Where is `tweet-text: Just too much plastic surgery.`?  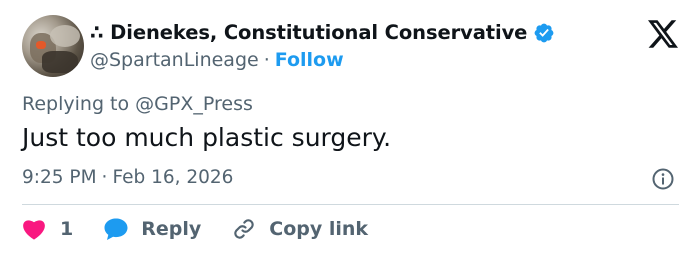
tweet-text: Just too much plastic surgery. is located at coordinates (207, 137).